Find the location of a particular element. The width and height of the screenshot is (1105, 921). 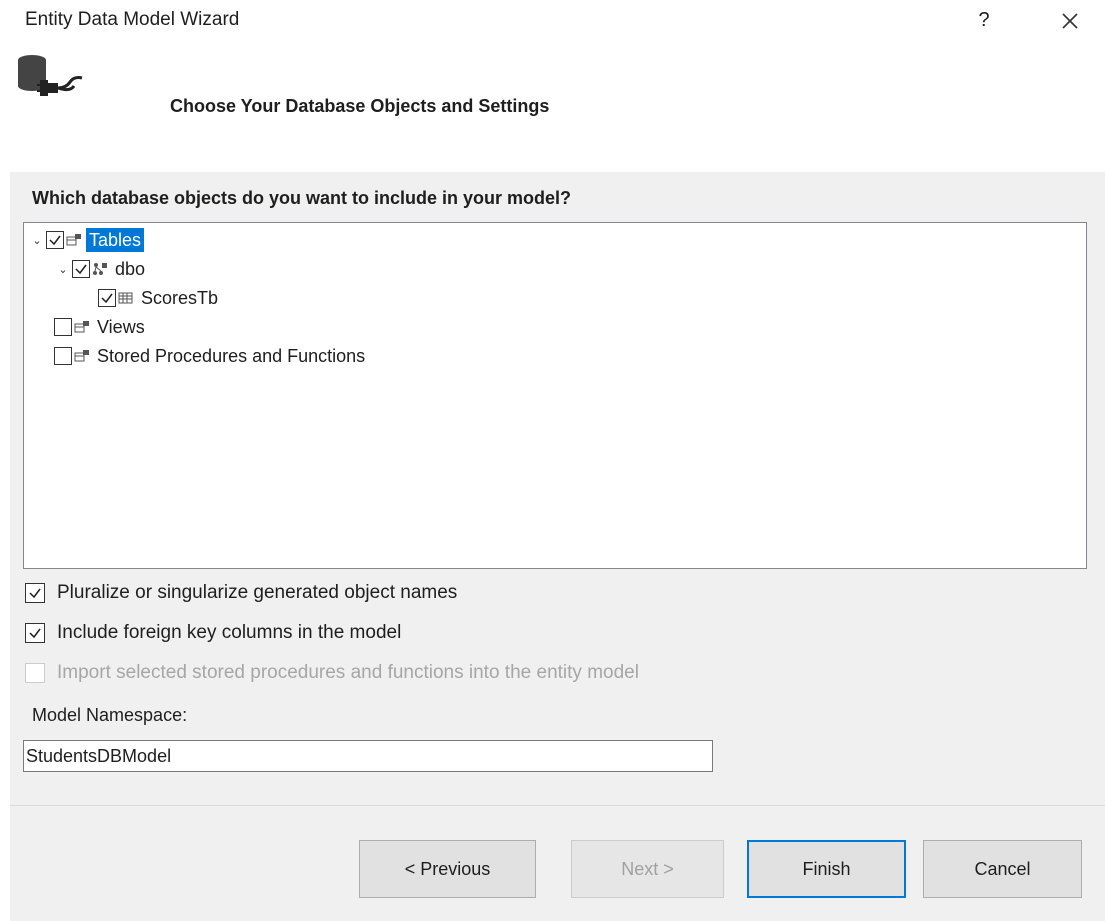

tree-node-tables: ⌄ Tables is located at coordinates (86, 240).